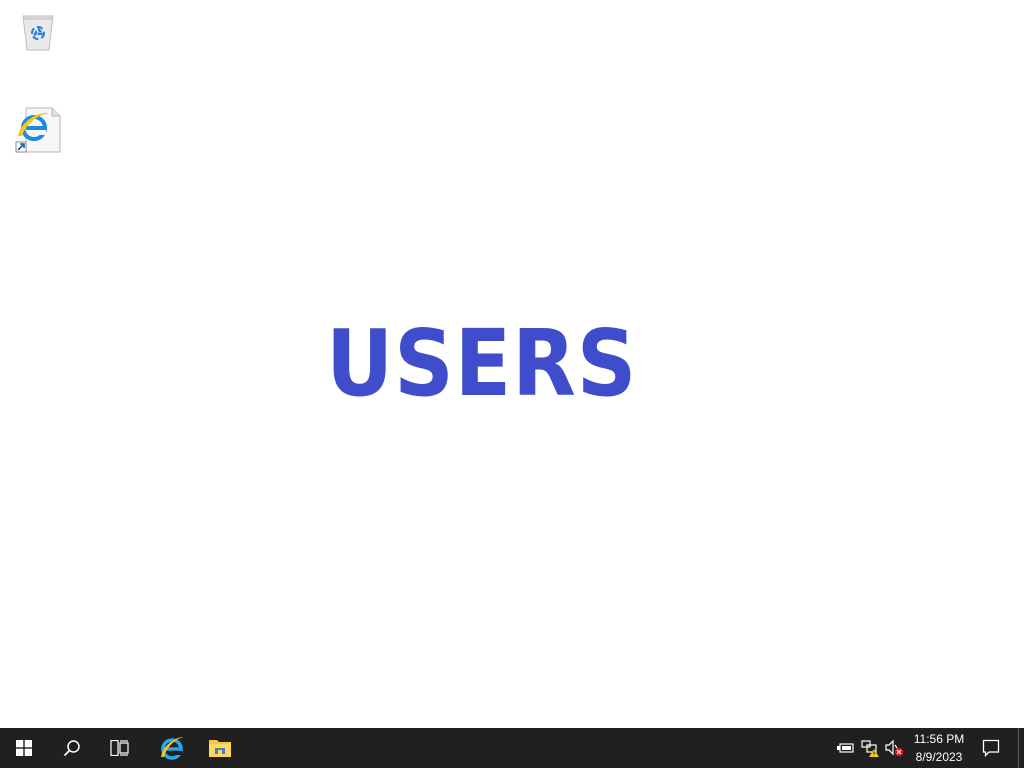 The width and height of the screenshot is (1024, 768). I want to click on start-button, so click(24, 748).